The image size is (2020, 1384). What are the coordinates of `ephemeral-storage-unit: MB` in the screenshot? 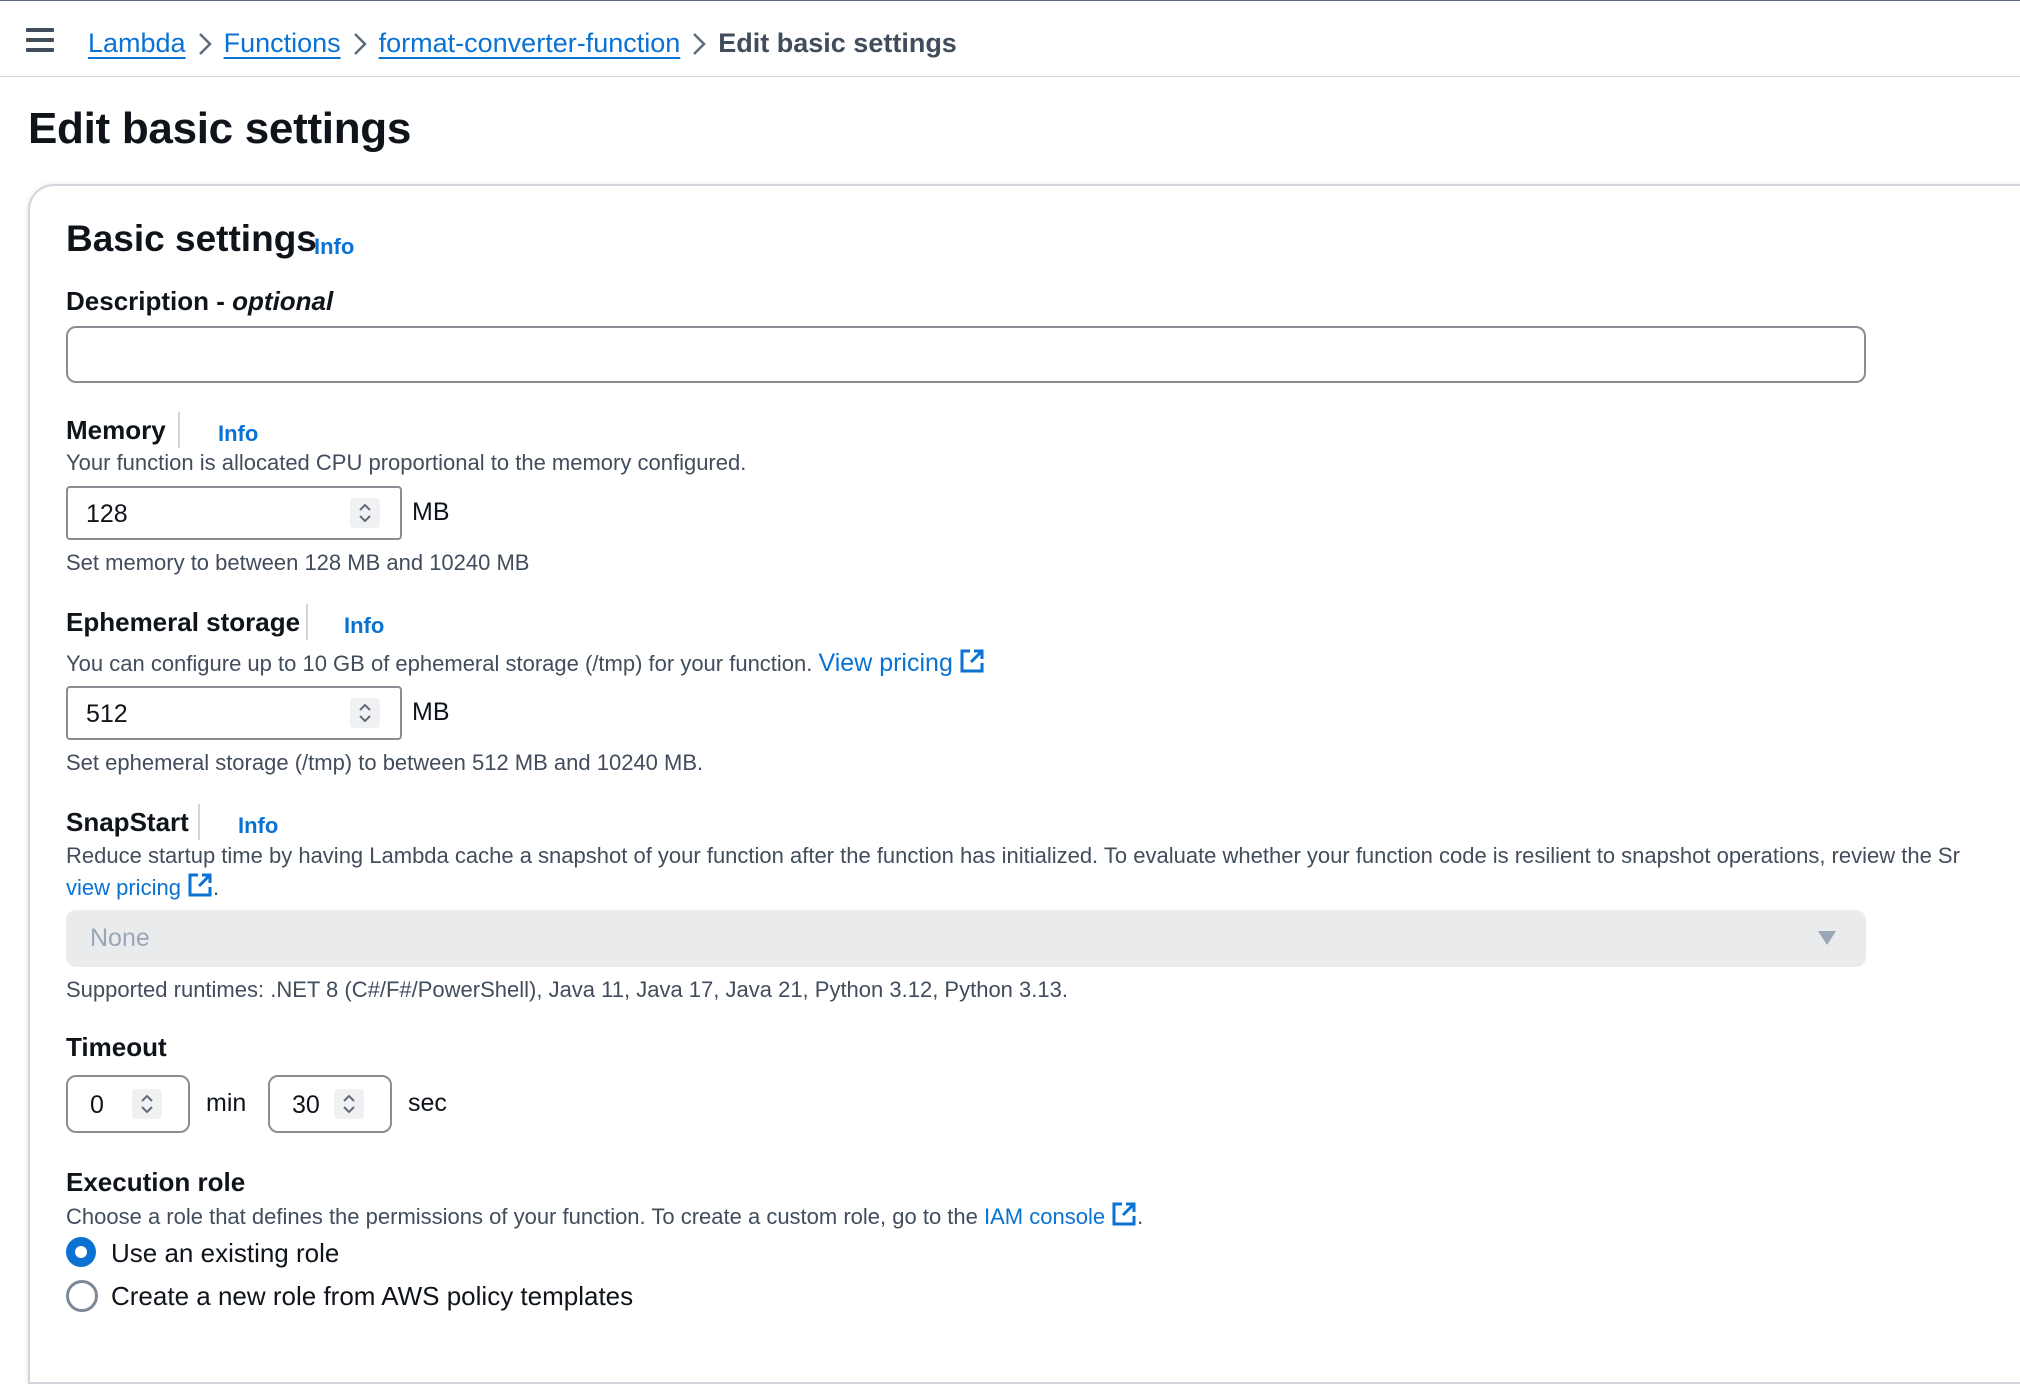 It's located at (431, 712).